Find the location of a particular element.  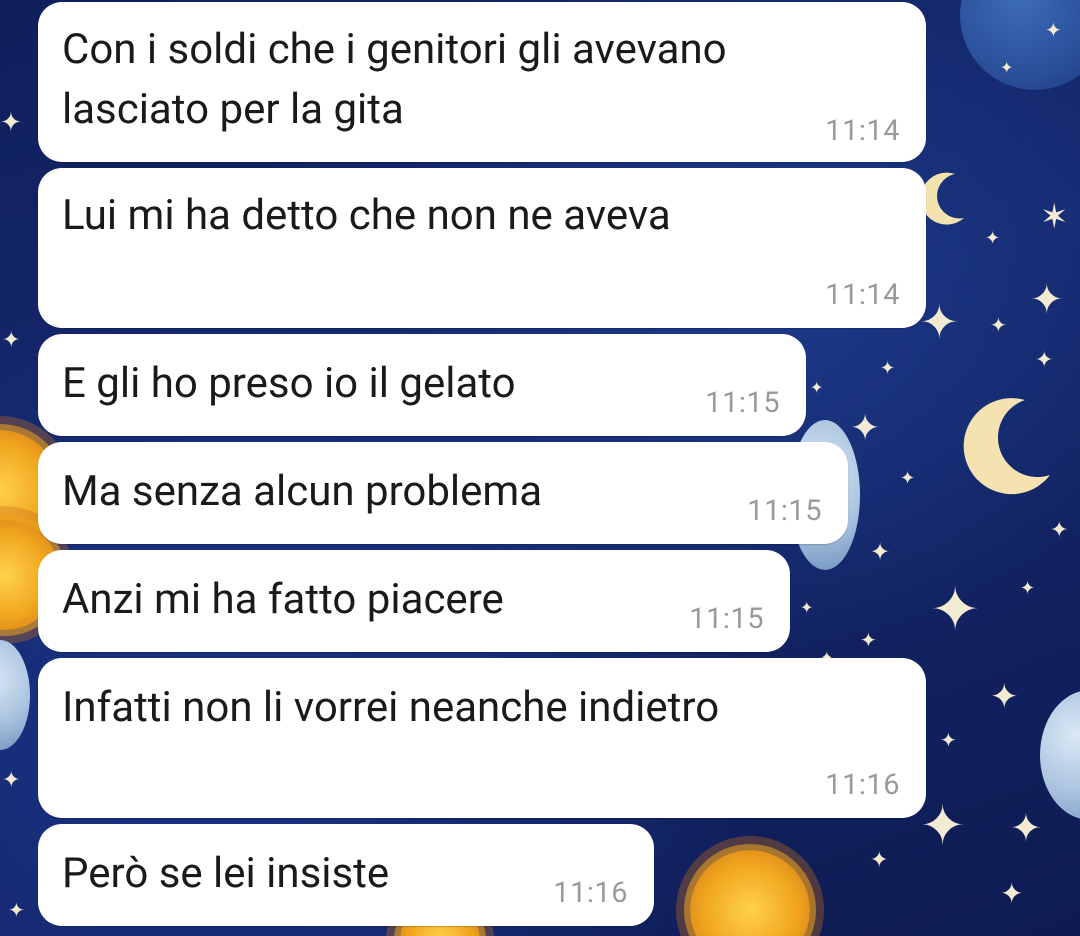

star-icon: ✶ is located at coordinates (1054, 217).